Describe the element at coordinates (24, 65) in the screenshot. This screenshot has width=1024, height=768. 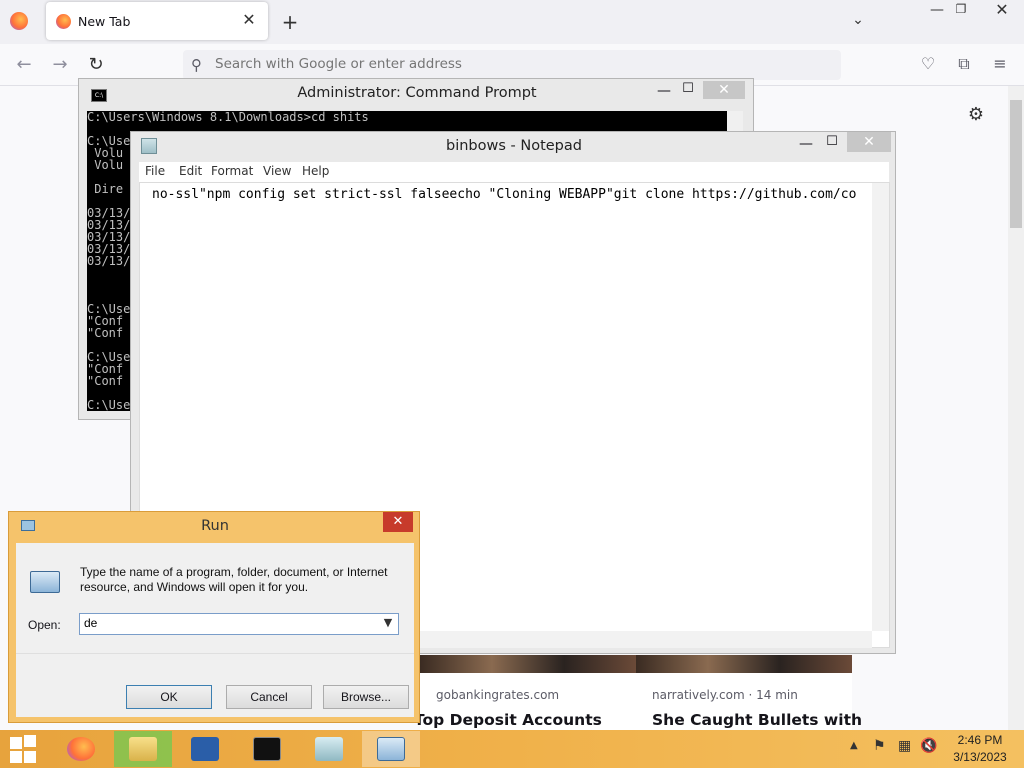
I see `back-arrow-icon: ←` at that location.